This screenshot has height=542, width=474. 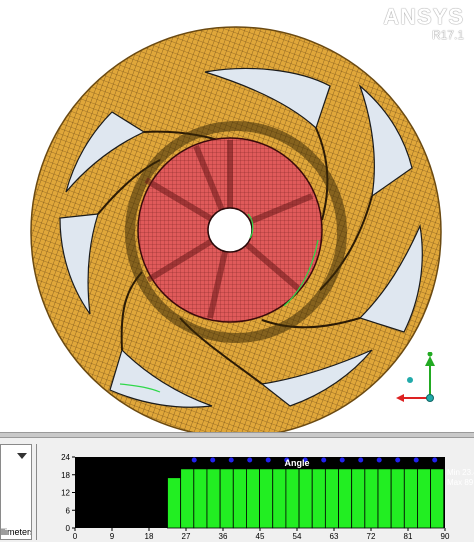 I want to click on y-tick-label: 6, so click(x=68, y=510).